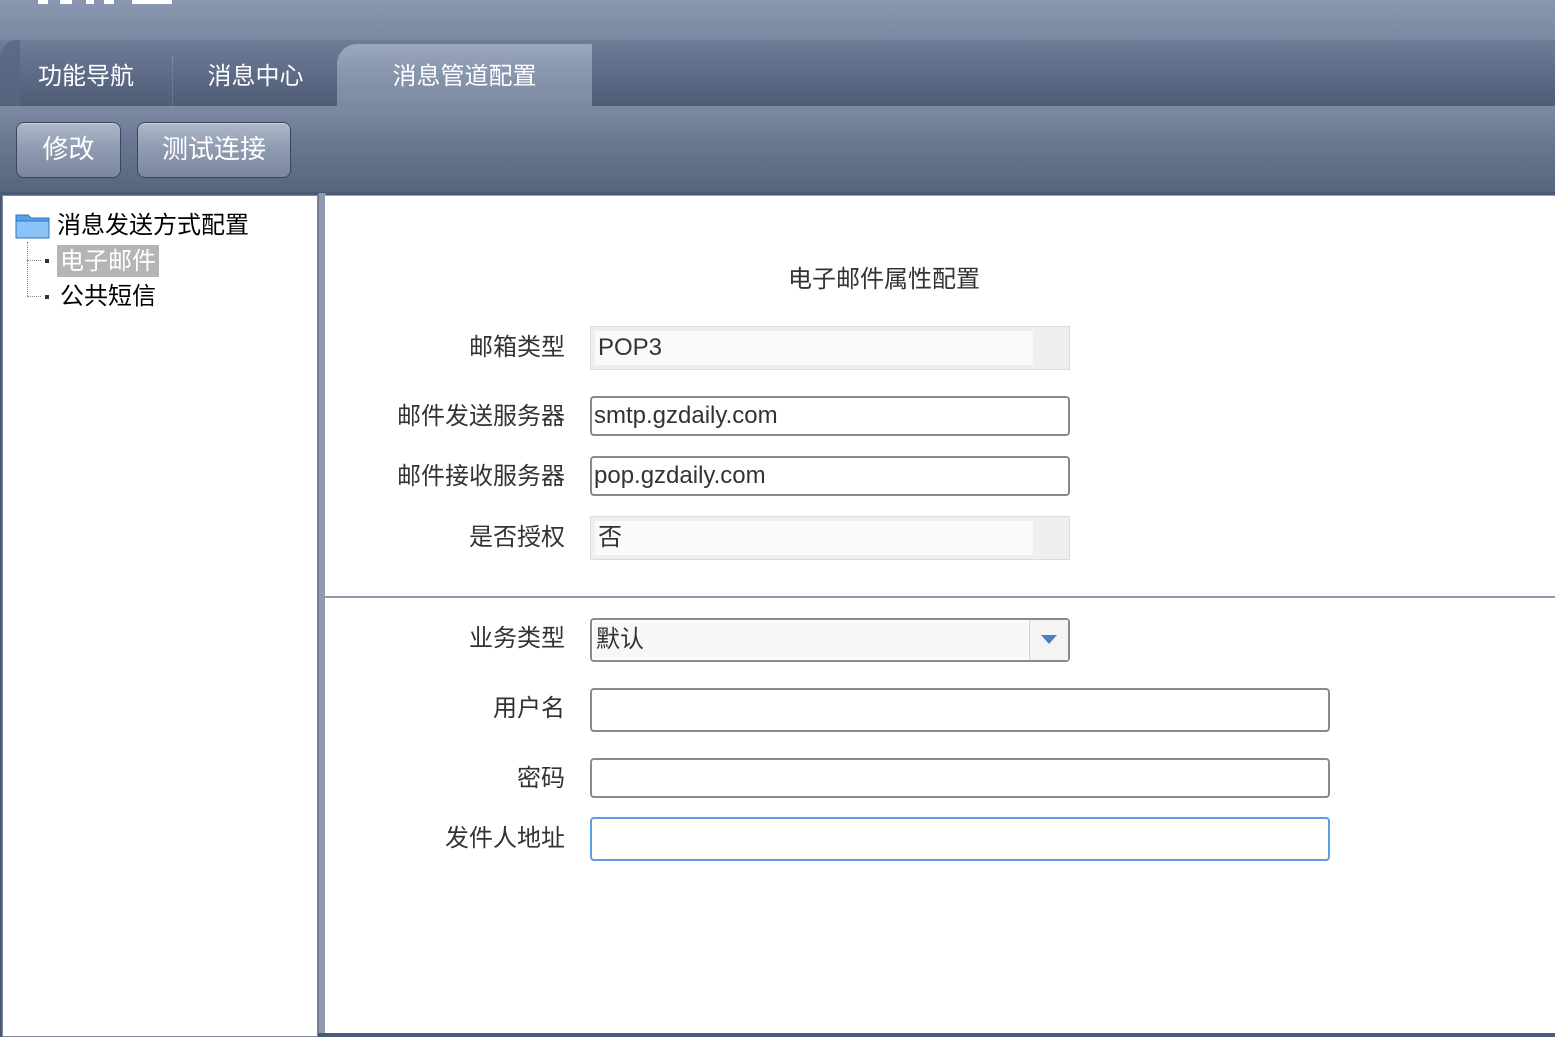 This screenshot has width=1555, height=1037. I want to click on top-banner, so click(777, 20).